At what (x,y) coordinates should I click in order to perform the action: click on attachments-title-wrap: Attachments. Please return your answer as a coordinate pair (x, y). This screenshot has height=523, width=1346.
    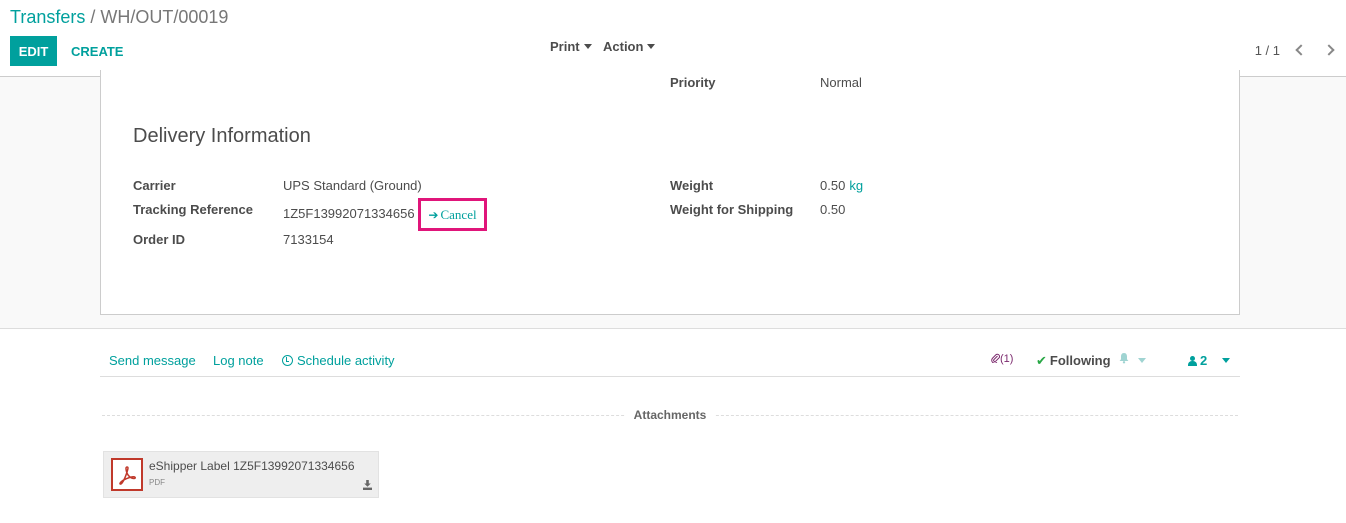
    Looking at the image, I should click on (670, 415).